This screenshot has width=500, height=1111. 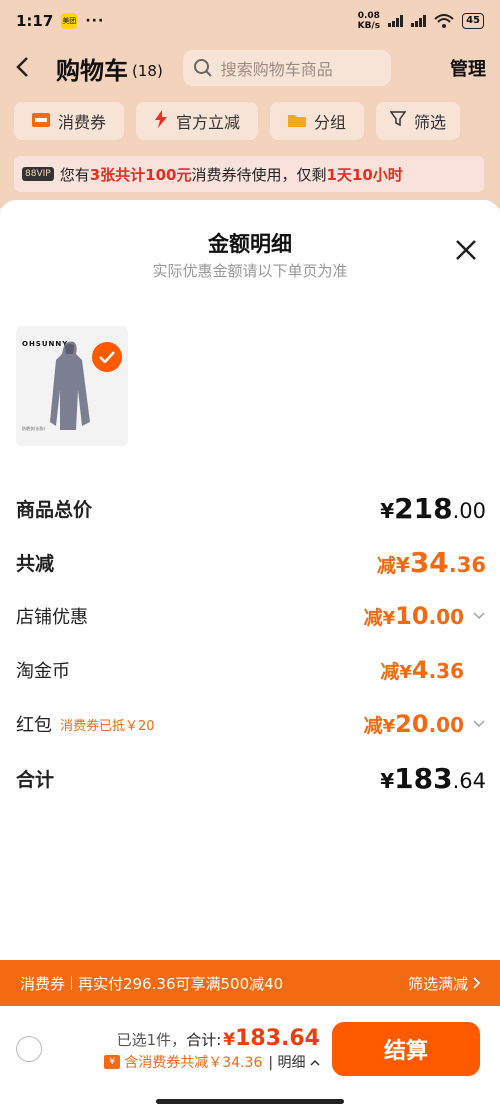 I want to click on notice-text: 您有, so click(x=74, y=174).